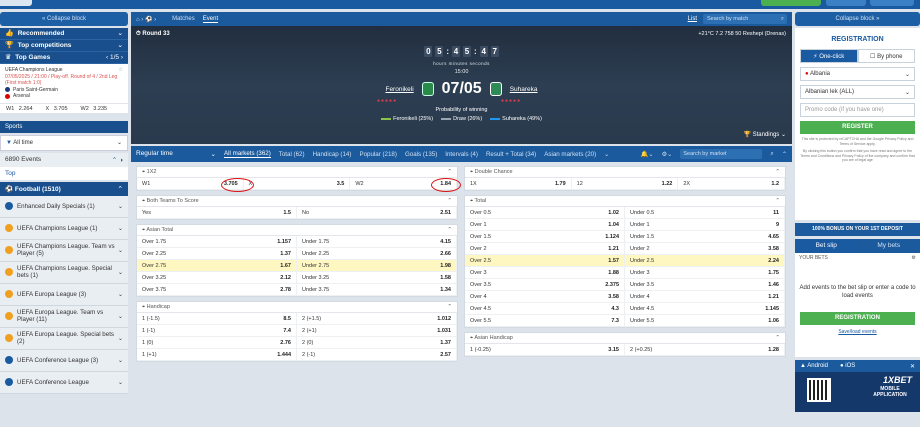 This screenshot has height=427, width=920. I want to click on odds-cell: Under 2.252.66, so click(377, 253).